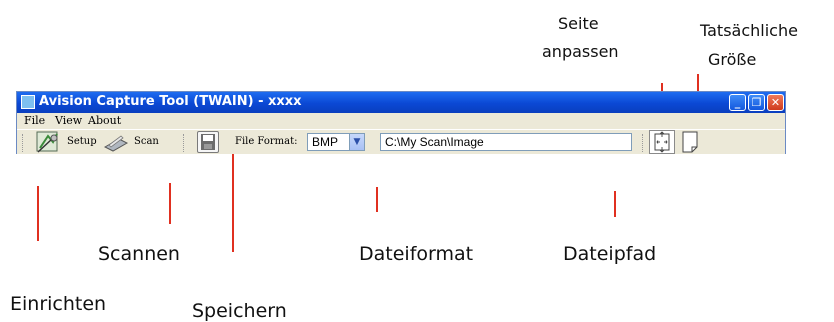 The height and width of the screenshot is (322, 834). I want to click on setup-icon, so click(49, 142).